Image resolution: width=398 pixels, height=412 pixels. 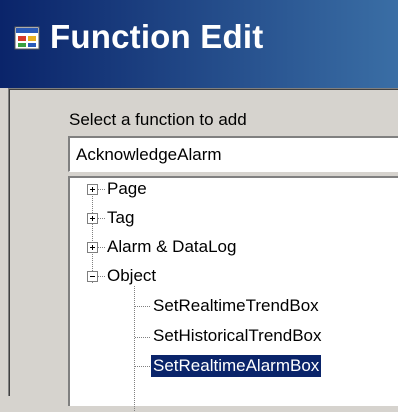 I want to click on function-input-value: AcknowledgeAlarm, so click(x=149, y=154).